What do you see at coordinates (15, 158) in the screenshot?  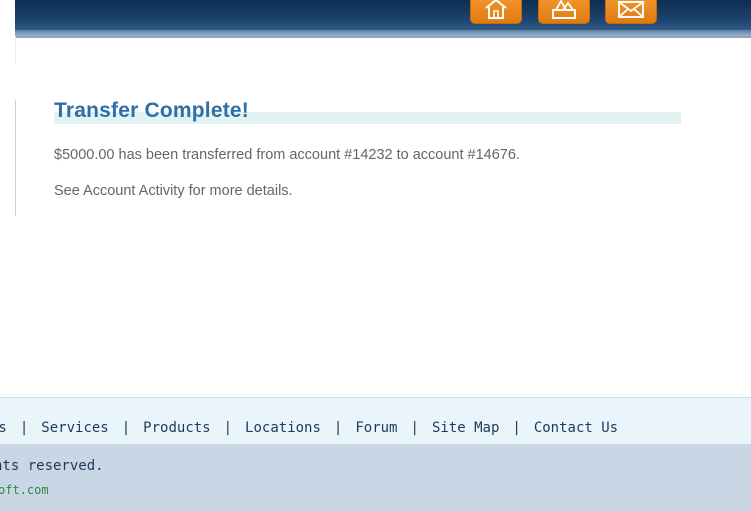 I see `left-divider` at bounding box center [15, 158].